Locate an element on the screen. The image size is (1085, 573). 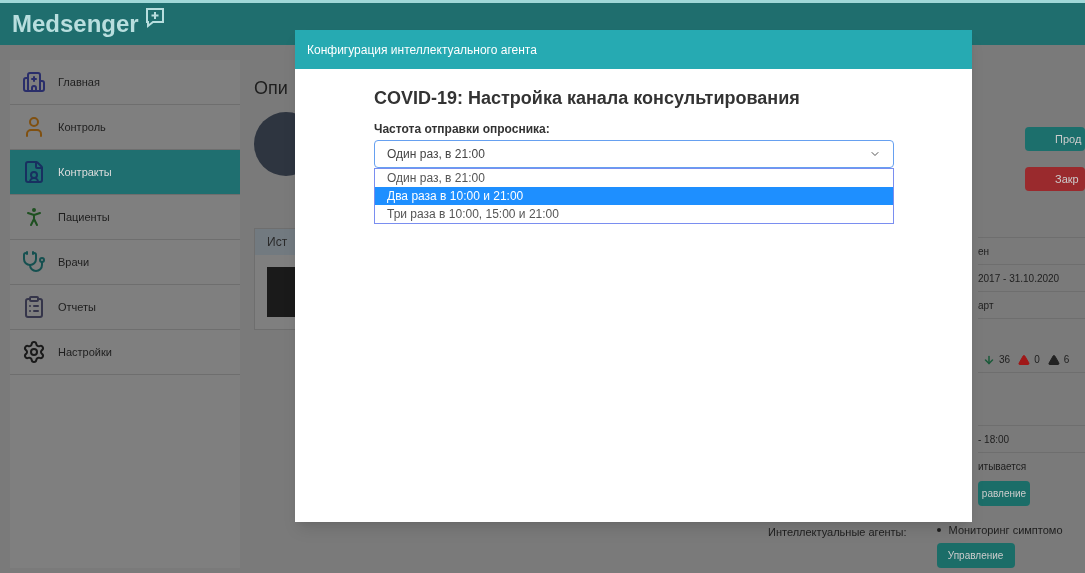
bullet-icon is located at coordinates (938, 530).